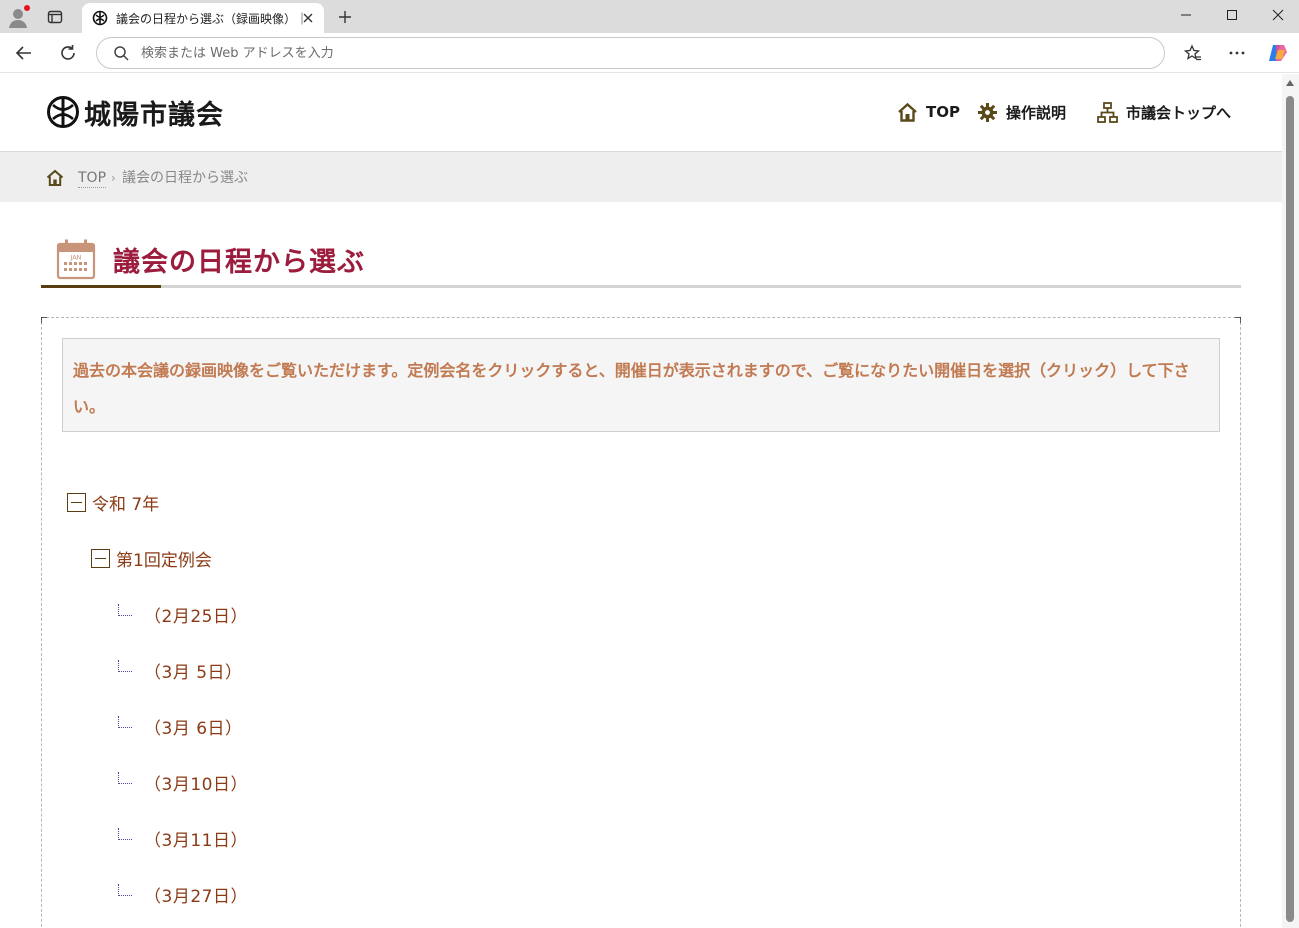  I want to click on tree-year-node: 令和 7年, so click(113, 502).